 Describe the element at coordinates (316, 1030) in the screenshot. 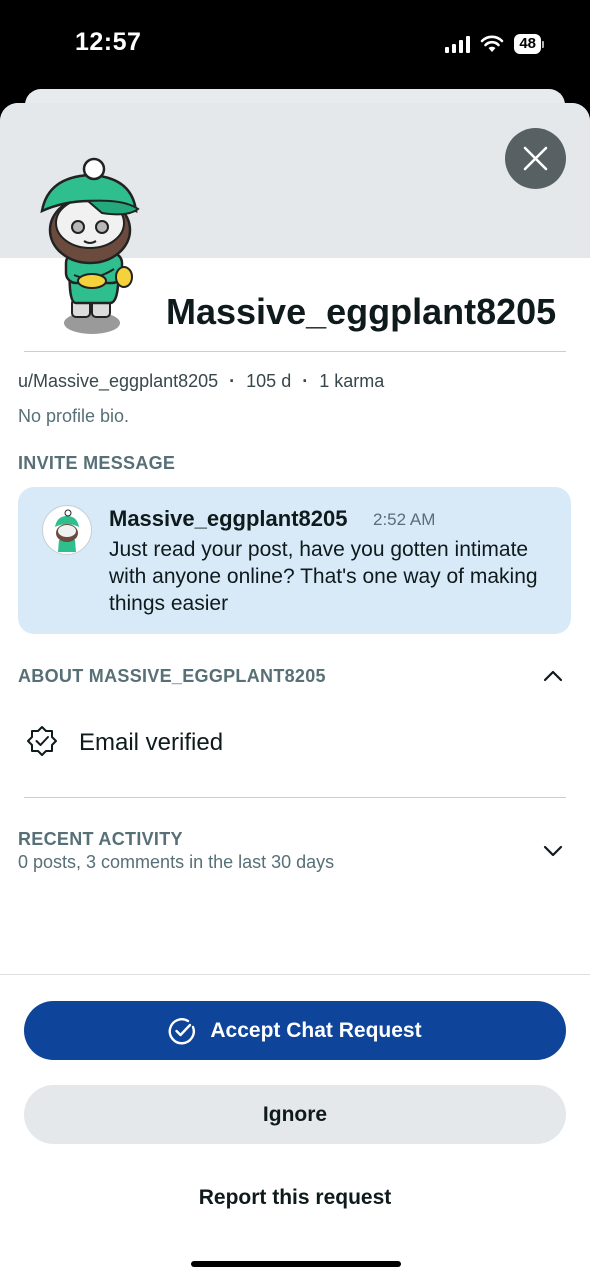

I see `accept-label: Accept Chat Request` at that location.